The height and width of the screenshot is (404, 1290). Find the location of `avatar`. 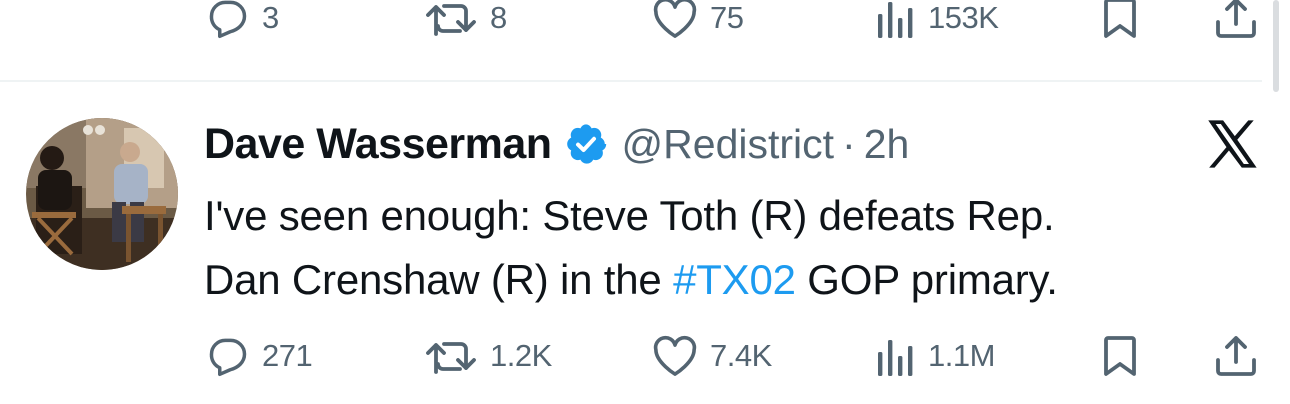

avatar is located at coordinates (102, 194).